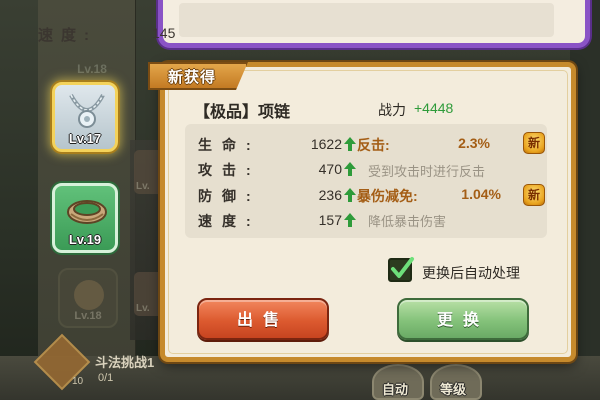 Image resolution: width=600 pixels, height=400 pixels. What do you see at coordinates (434, 108) in the screenshot?
I see `power-value: +4448` at bounding box center [434, 108].